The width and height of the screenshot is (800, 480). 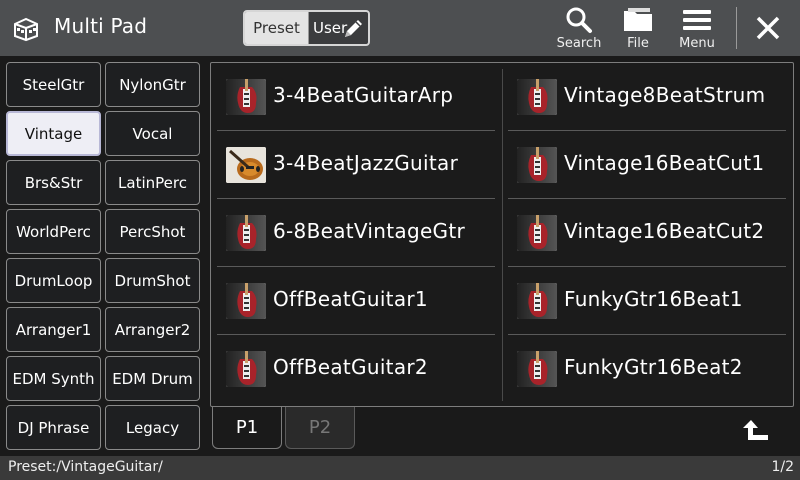 I want to click on pad-name: 3-4BeatJazzGuitar, so click(x=366, y=163).